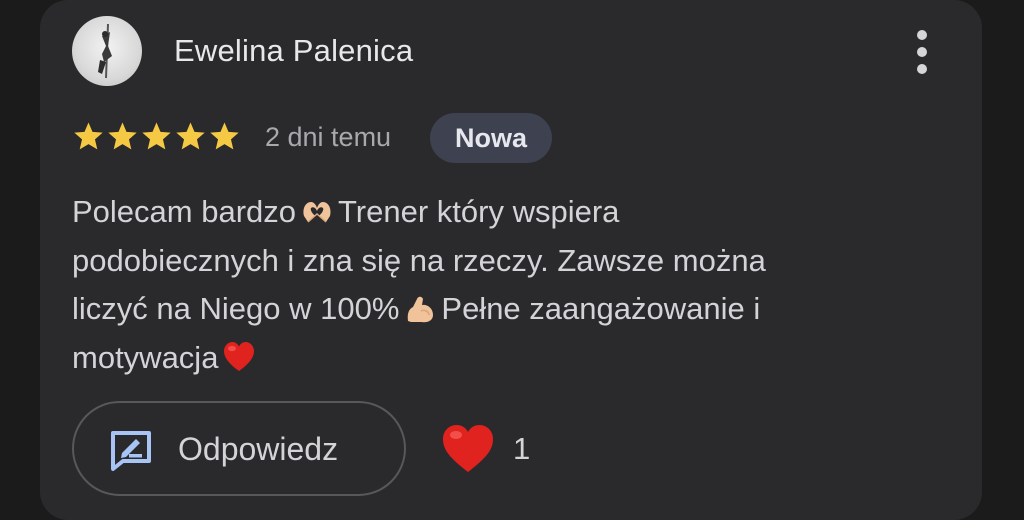  Describe the element at coordinates (479, 211) in the screenshot. I see `review-text-segment: Trener który wspiera` at that location.